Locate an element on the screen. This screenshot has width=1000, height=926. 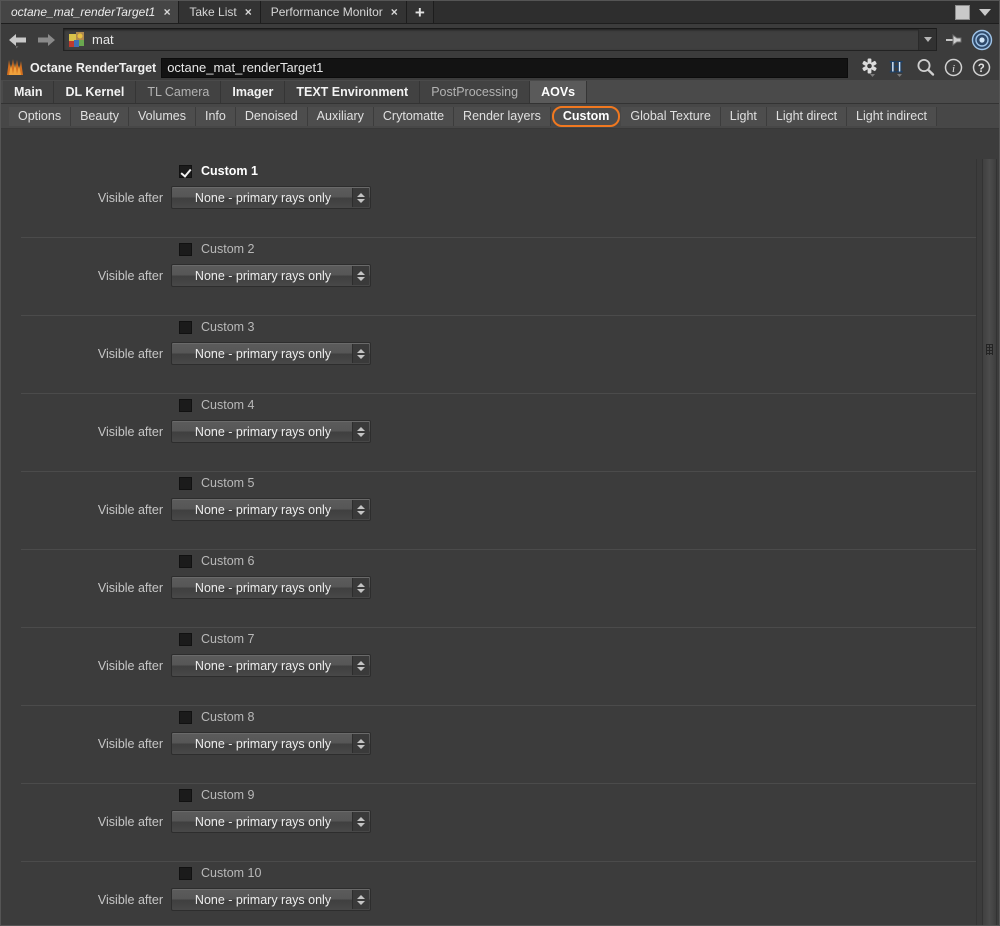
visible-after-label: Visible after is located at coordinates (130, 899).